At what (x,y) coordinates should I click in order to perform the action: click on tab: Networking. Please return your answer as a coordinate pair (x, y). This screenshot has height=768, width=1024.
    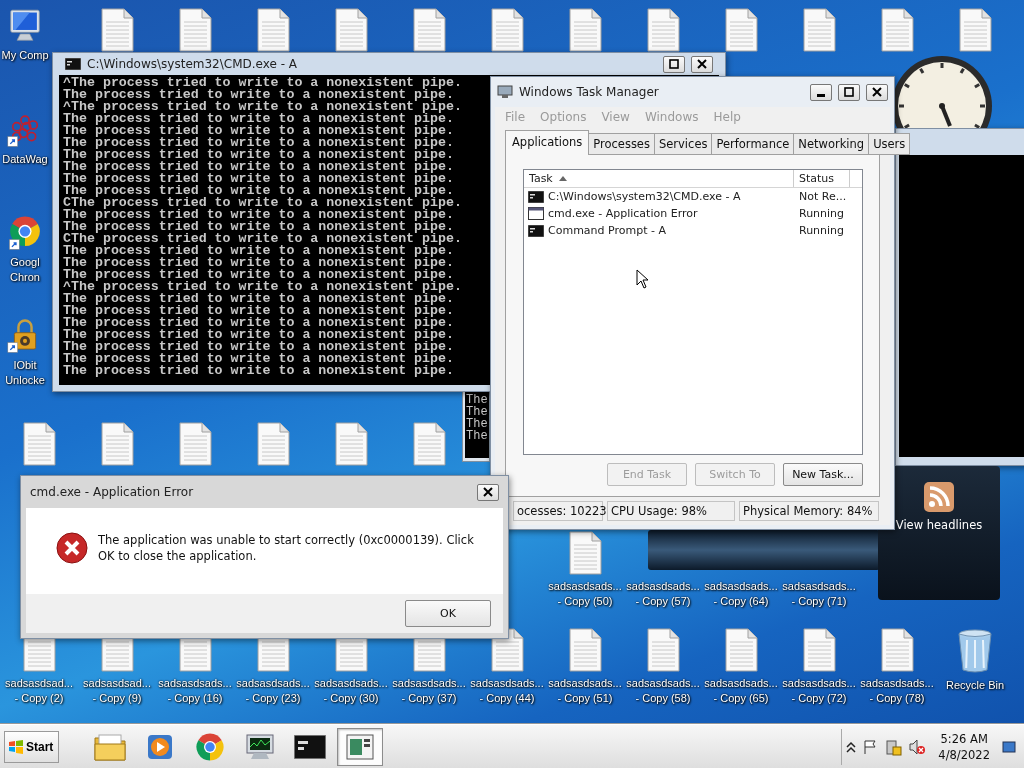
    Looking at the image, I should click on (831, 144).